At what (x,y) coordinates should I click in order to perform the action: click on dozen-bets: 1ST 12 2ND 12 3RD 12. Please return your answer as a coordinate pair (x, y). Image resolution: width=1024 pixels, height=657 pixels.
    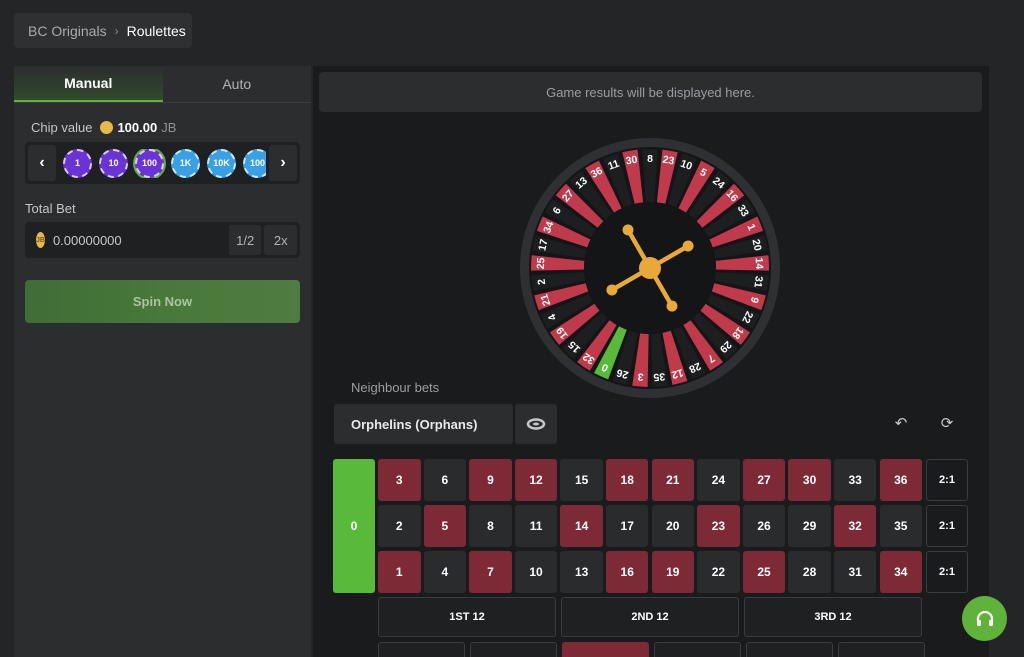
    Looking at the image, I should click on (650, 617).